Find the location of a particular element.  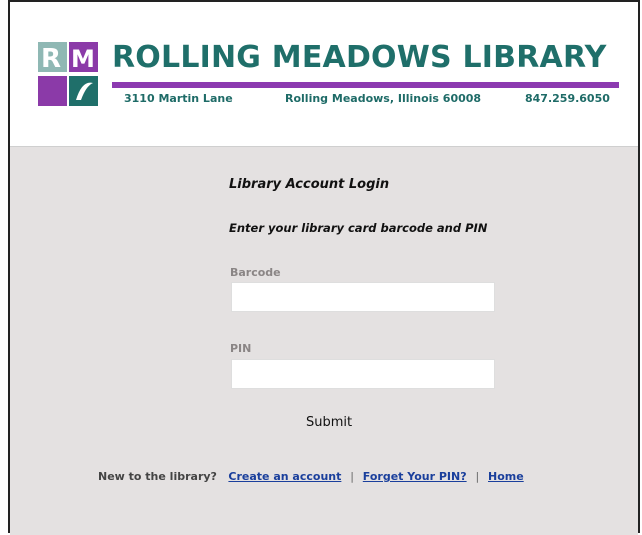

barcode-input is located at coordinates (363, 297).